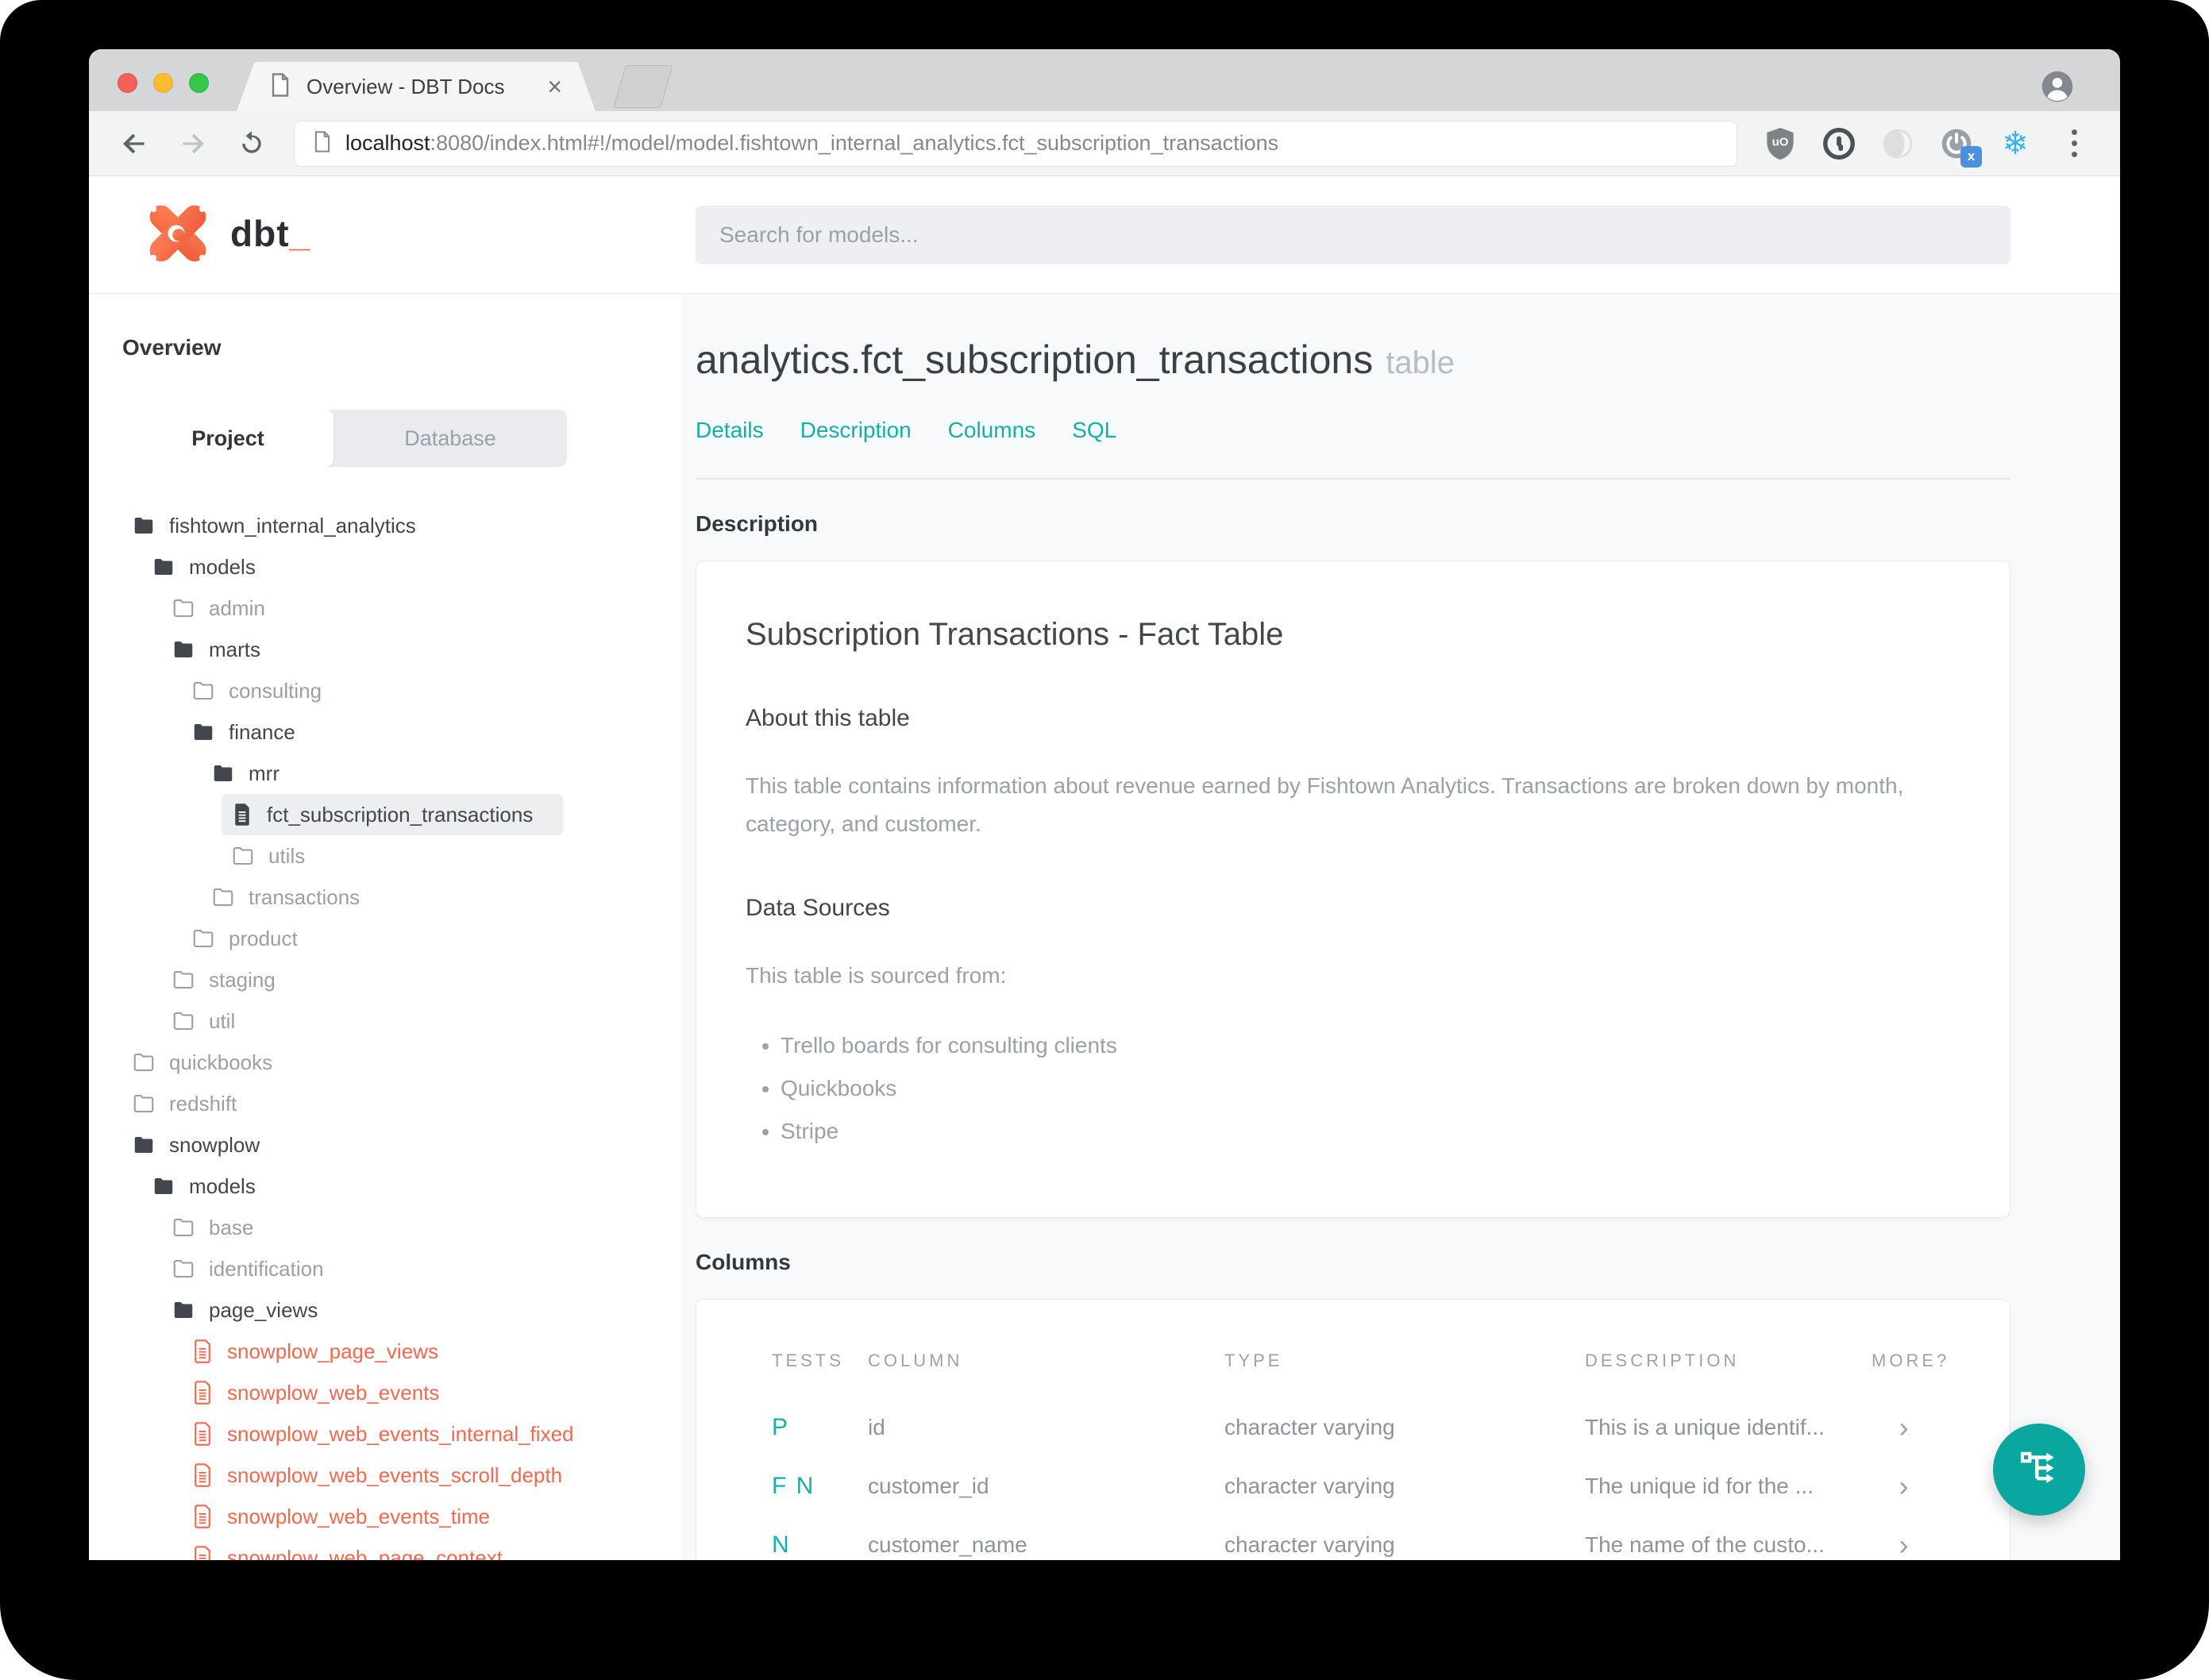  I want to click on tree-item-quickbooks: quickbooks, so click(212, 1062).